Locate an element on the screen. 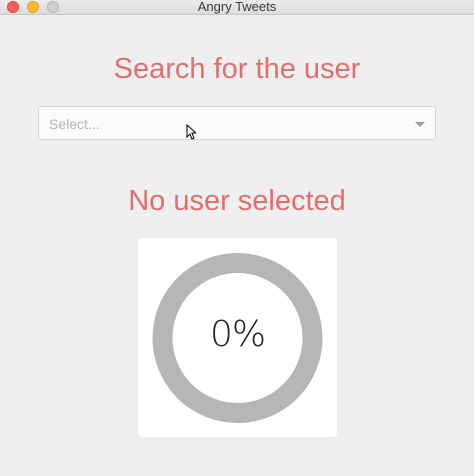  selection-status-heading: No user selected is located at coordinates (237, 201).